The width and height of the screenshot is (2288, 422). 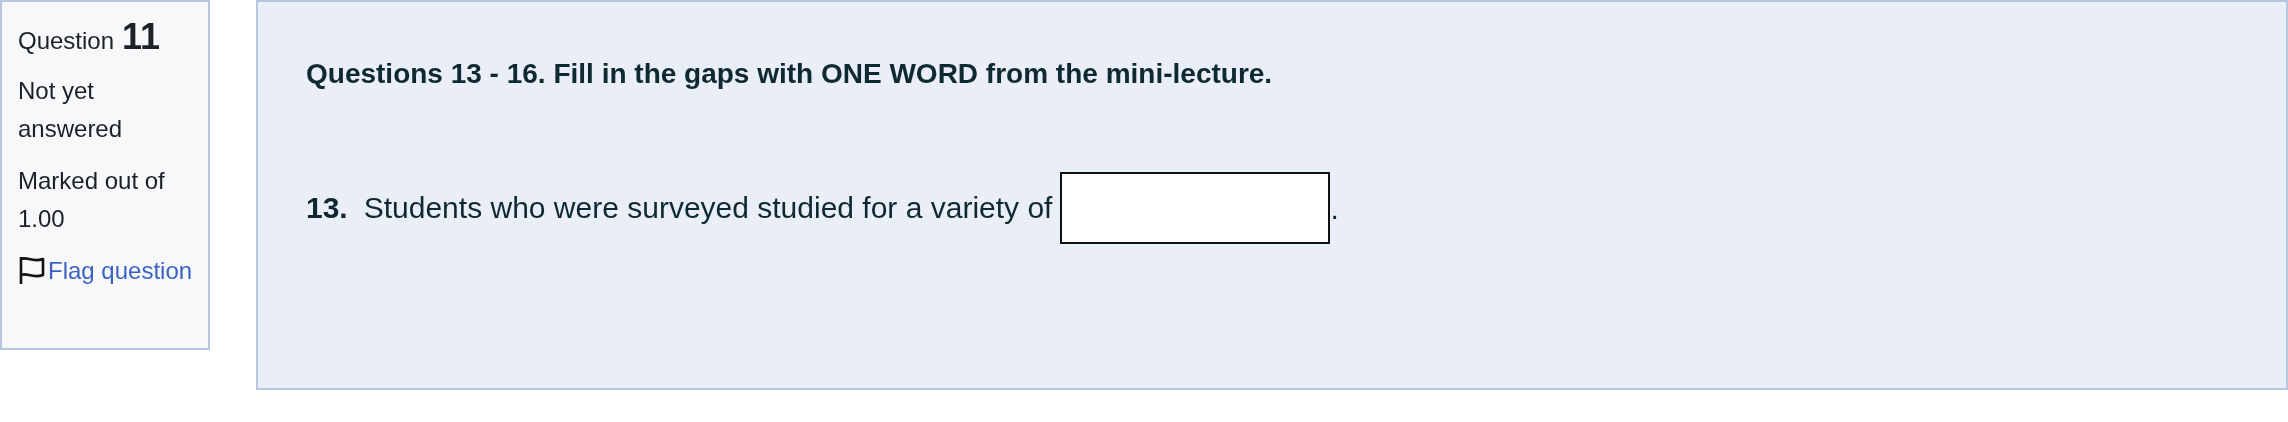 I want to click on item-number: 13., so click(x=327, y=208).